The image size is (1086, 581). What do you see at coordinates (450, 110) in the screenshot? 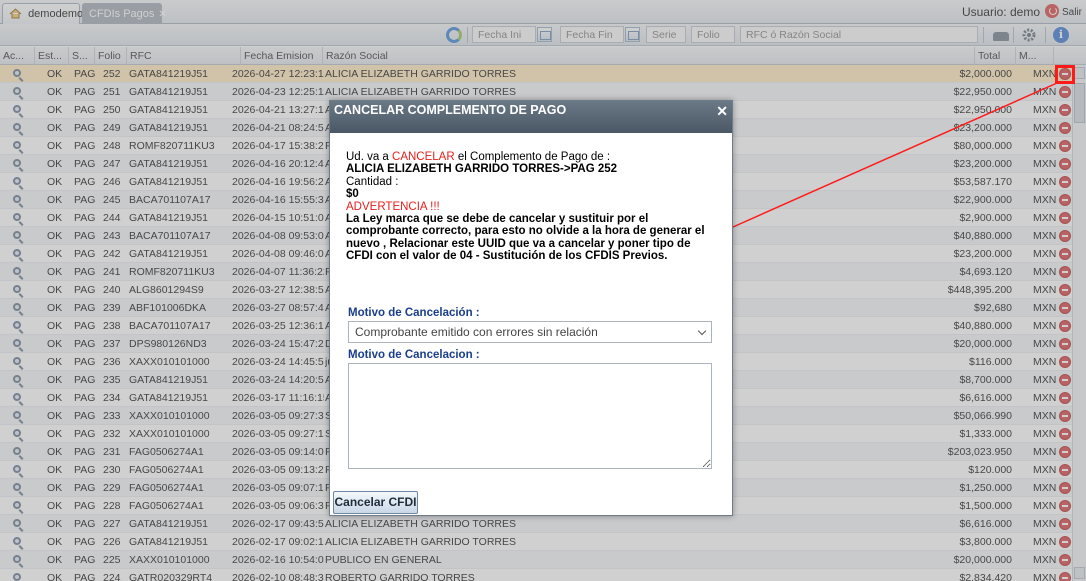
I see `dialog-title: CANCELAR COMPLEMENTO DE PAGO` at bounding box center [450, 110].